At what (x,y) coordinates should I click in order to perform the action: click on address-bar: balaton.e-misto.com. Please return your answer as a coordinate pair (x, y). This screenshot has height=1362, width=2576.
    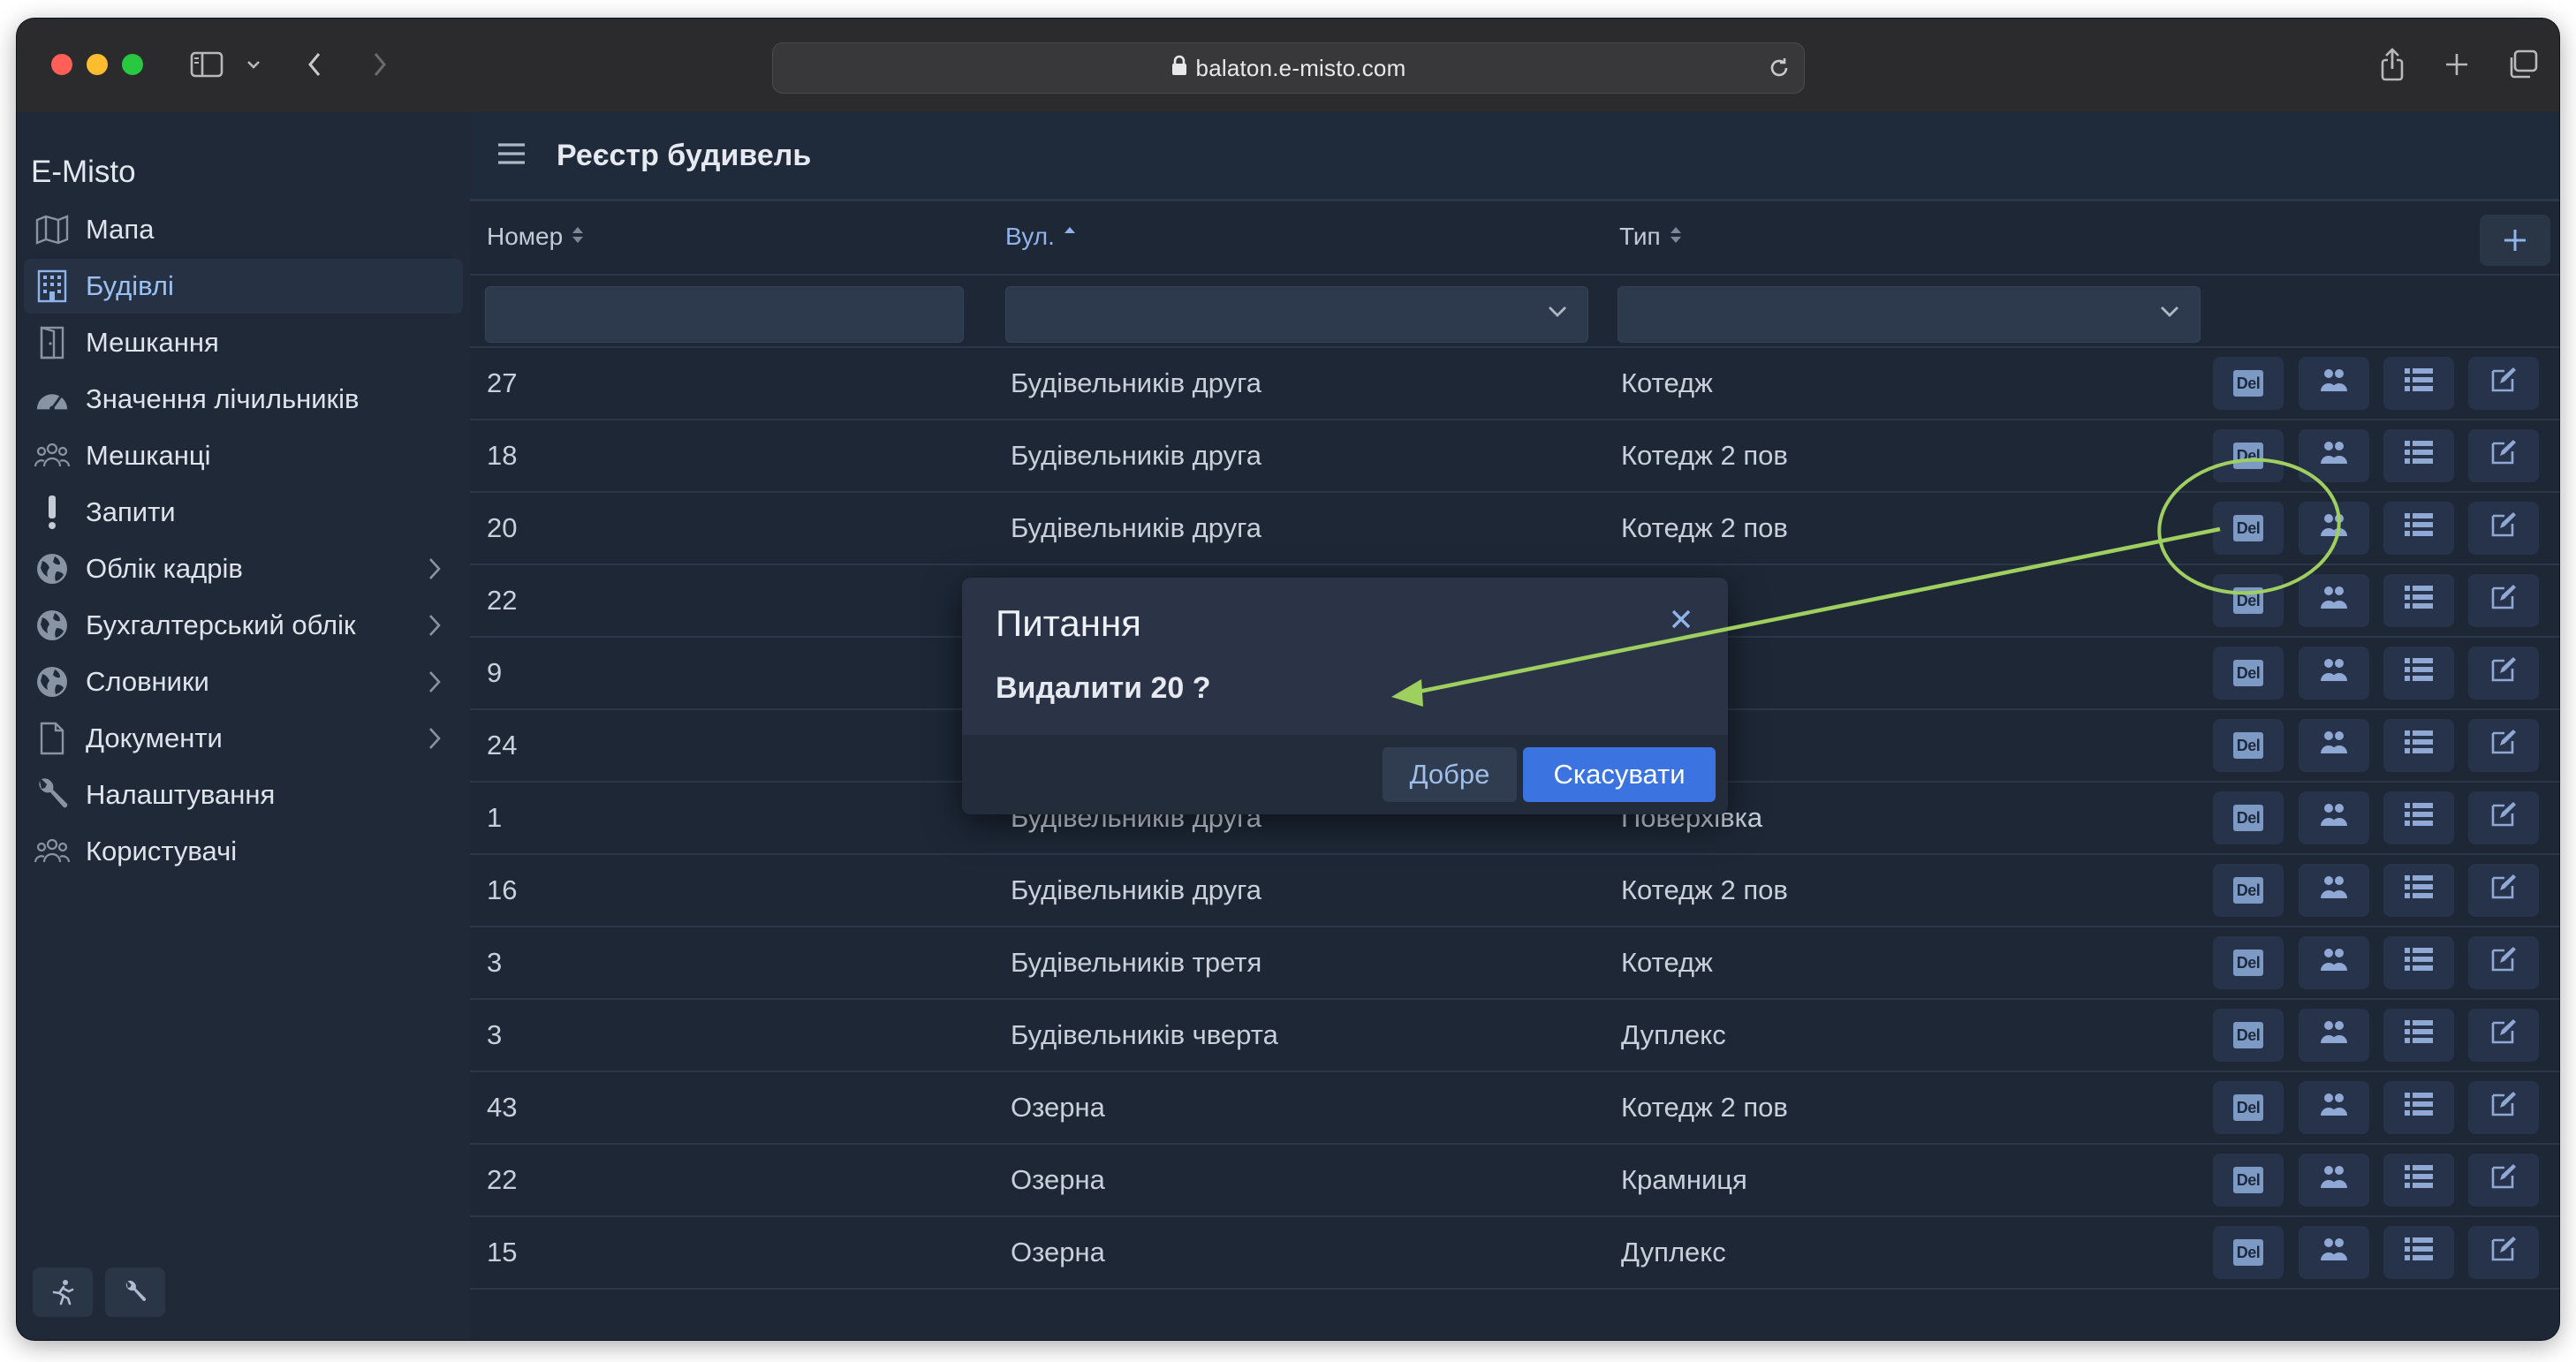
    Looking at the image, I should click on (1288, 68).